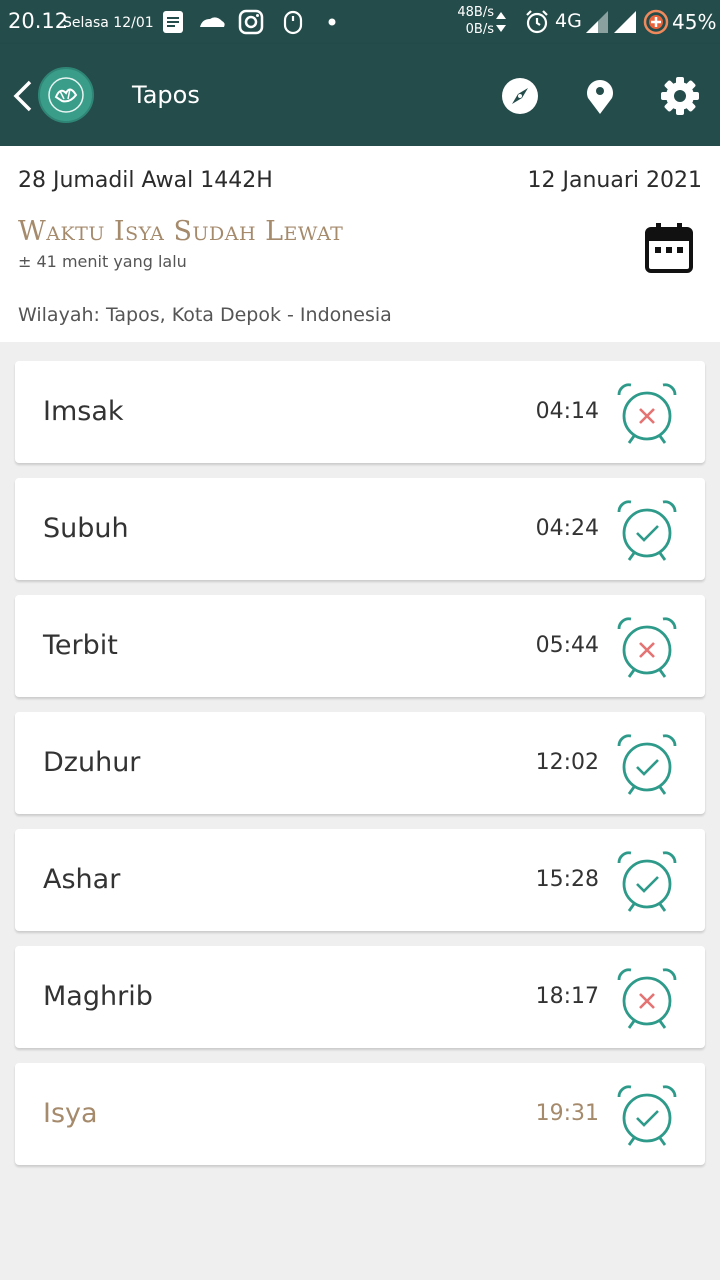 The image size is (720, 1280). Describe the element at coordinates (568, 21) in the screenshot. I see `network-type: 4G` at that location.